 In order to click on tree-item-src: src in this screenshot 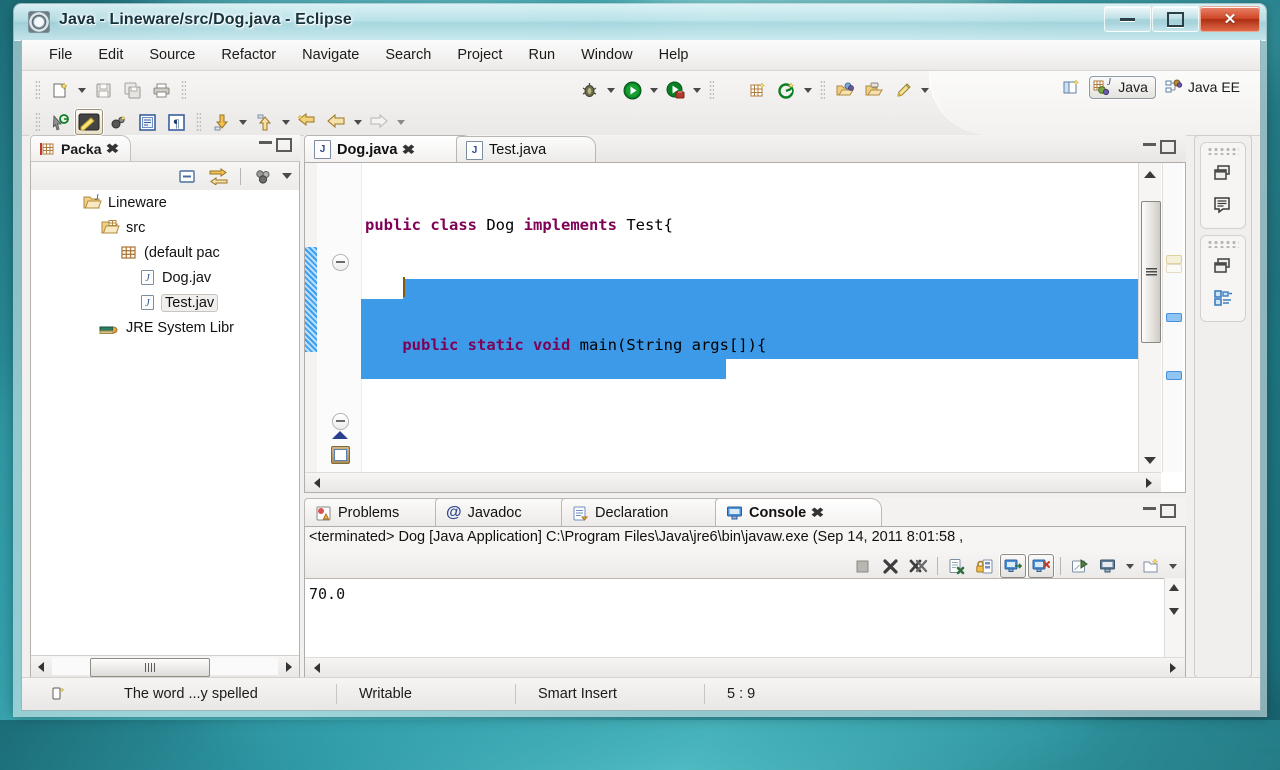, I will do `click(165, 227)`.